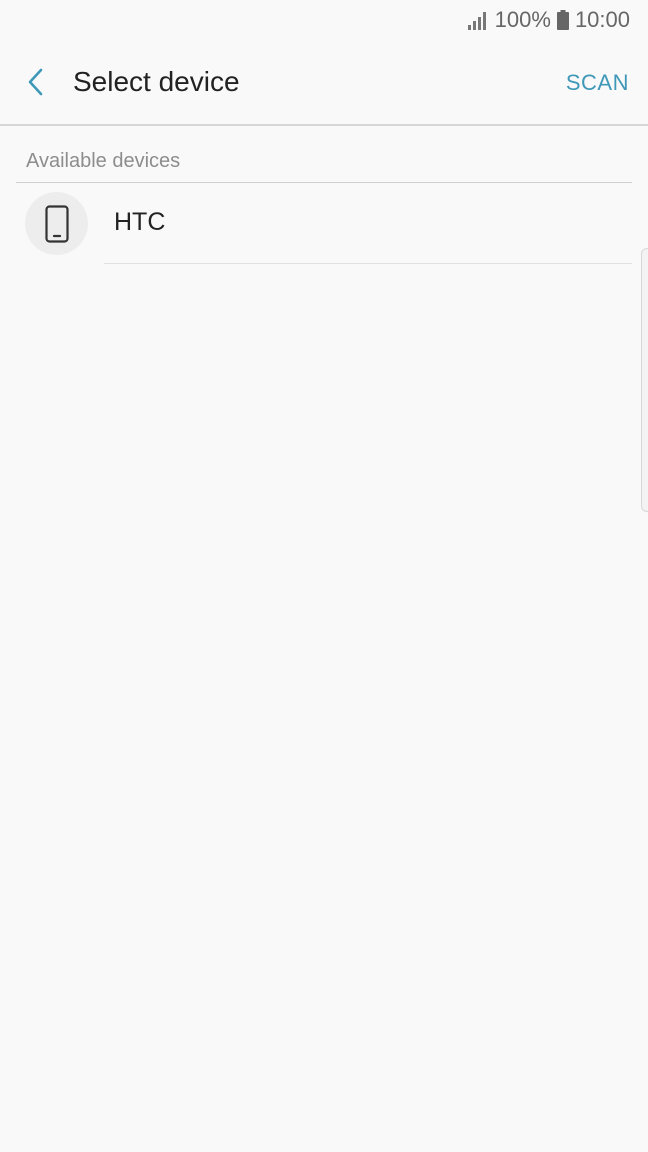  Describe the element at coordinates (316, 224) in the screenshot. I see `device-list-item: HTC` at that location.